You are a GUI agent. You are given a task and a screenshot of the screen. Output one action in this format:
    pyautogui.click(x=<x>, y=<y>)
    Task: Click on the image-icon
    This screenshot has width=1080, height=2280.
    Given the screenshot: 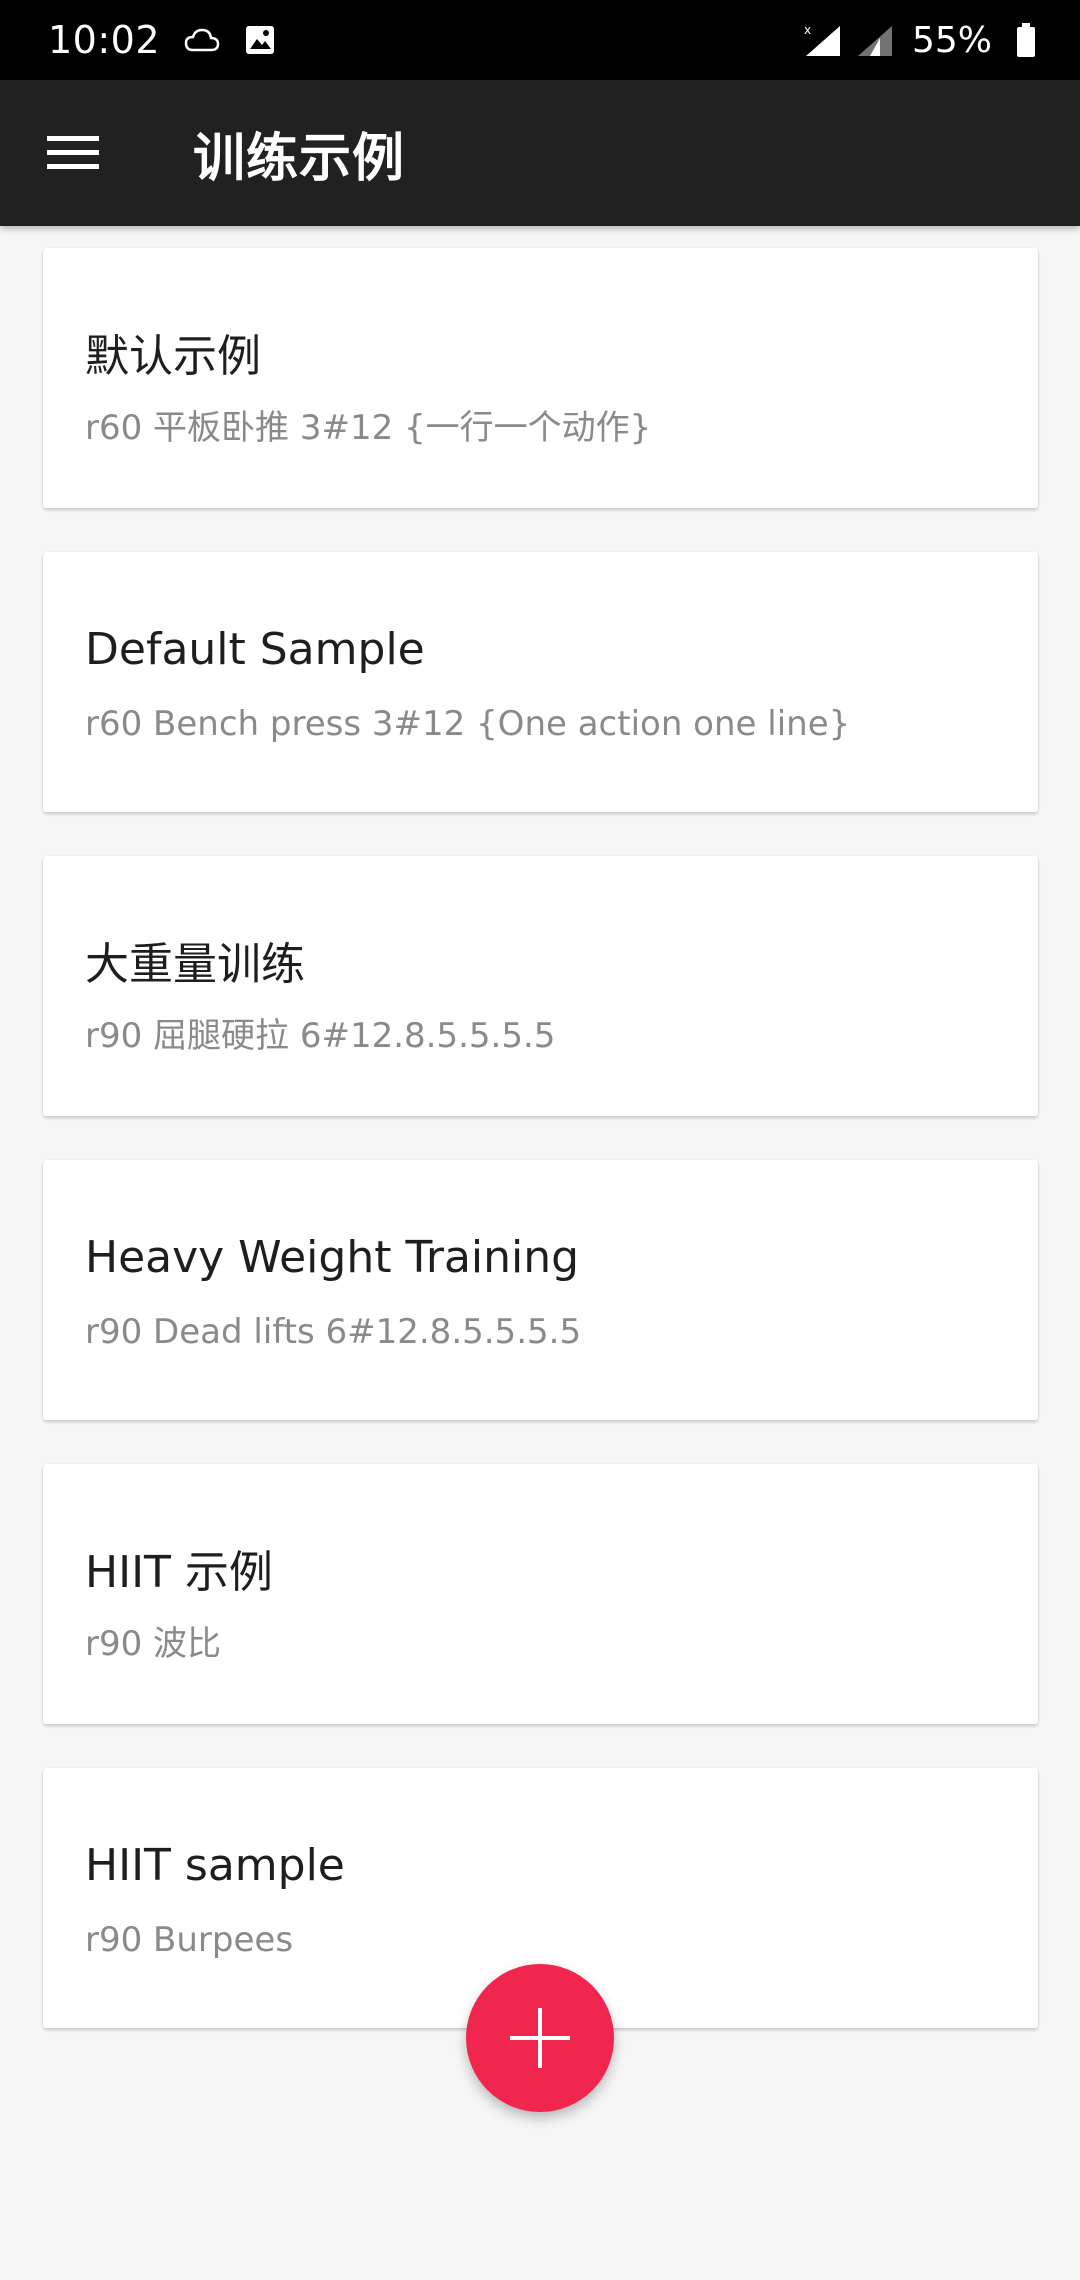 What is the action you would take?
    pyautogui.click(x=260, y=40)
    